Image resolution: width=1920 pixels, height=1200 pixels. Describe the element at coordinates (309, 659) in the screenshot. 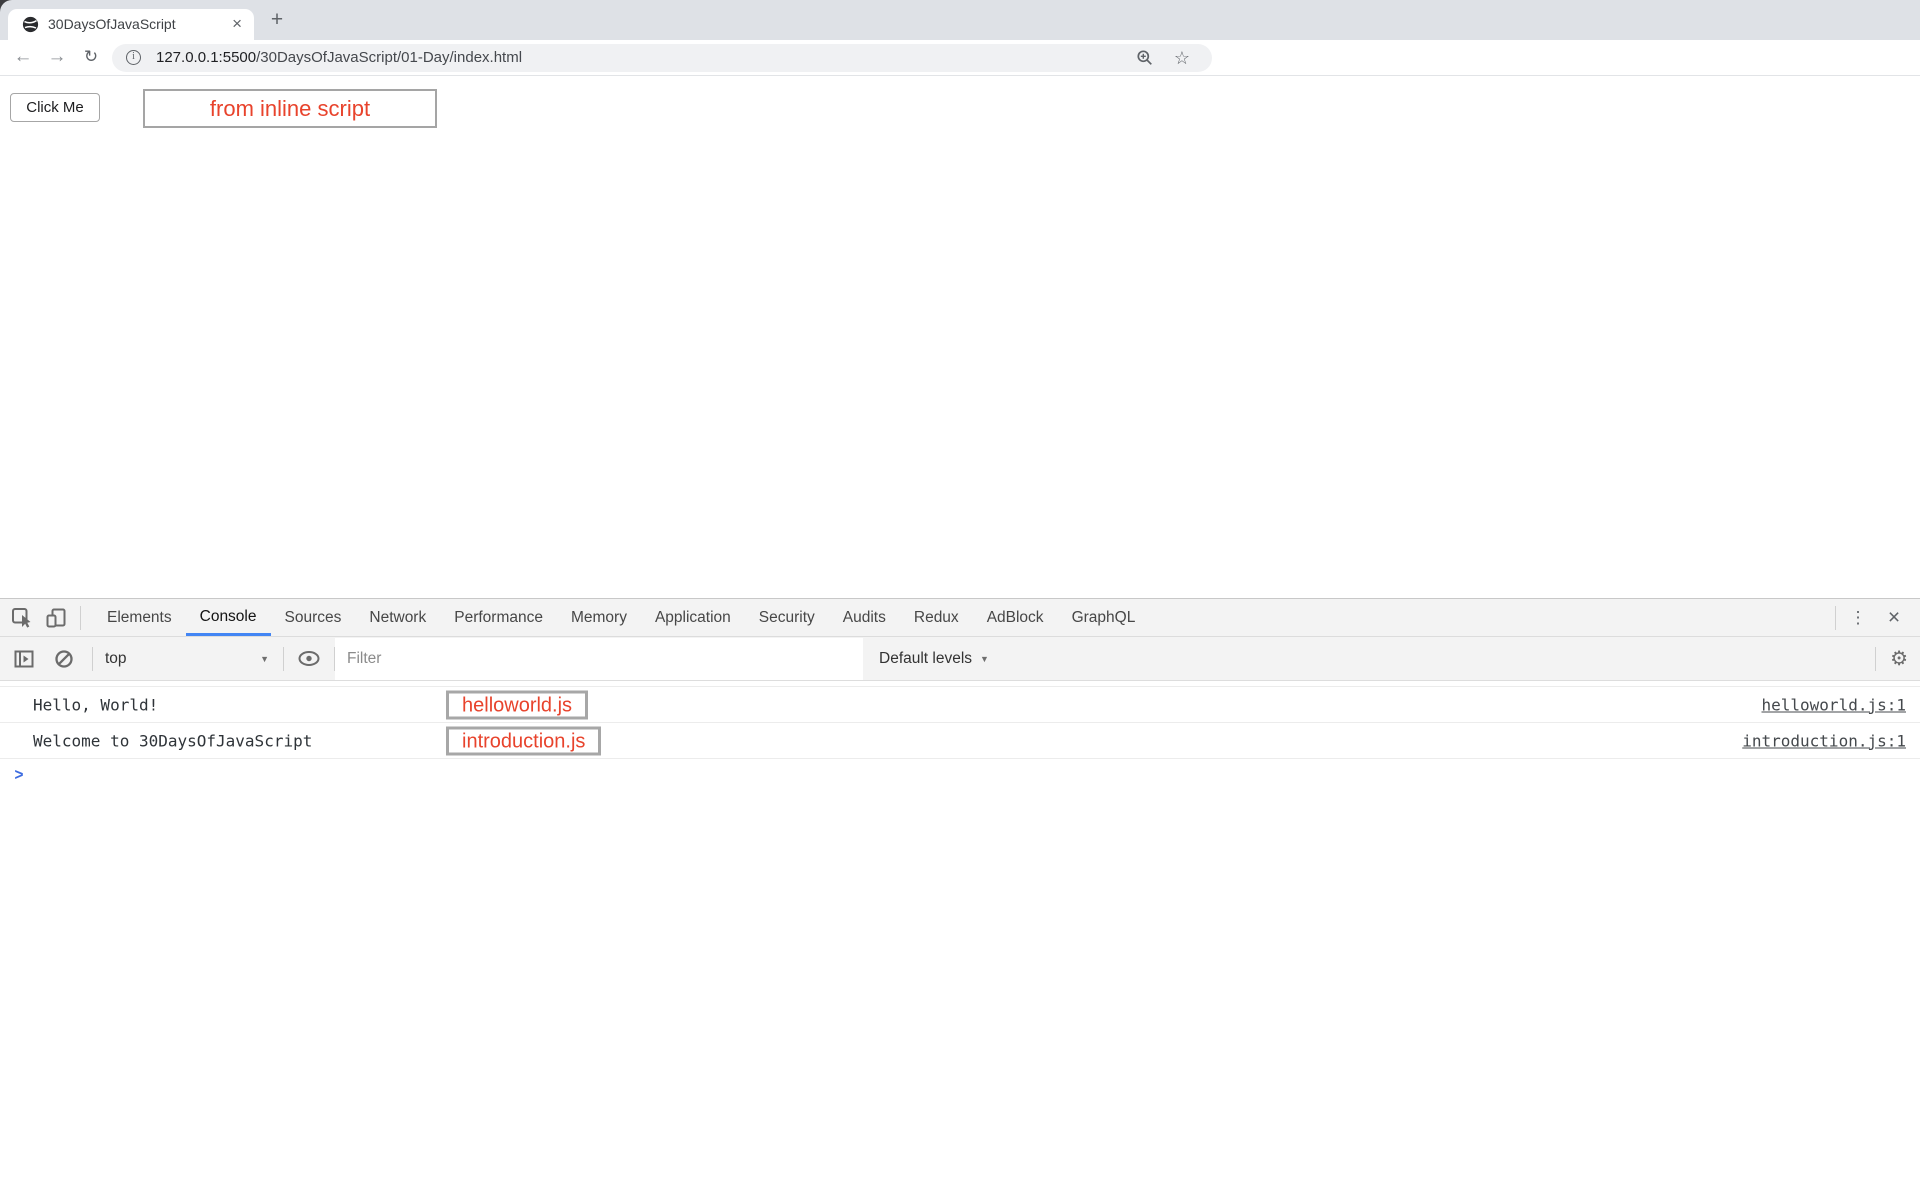

I see `live-expression-eye-icon` at that location.